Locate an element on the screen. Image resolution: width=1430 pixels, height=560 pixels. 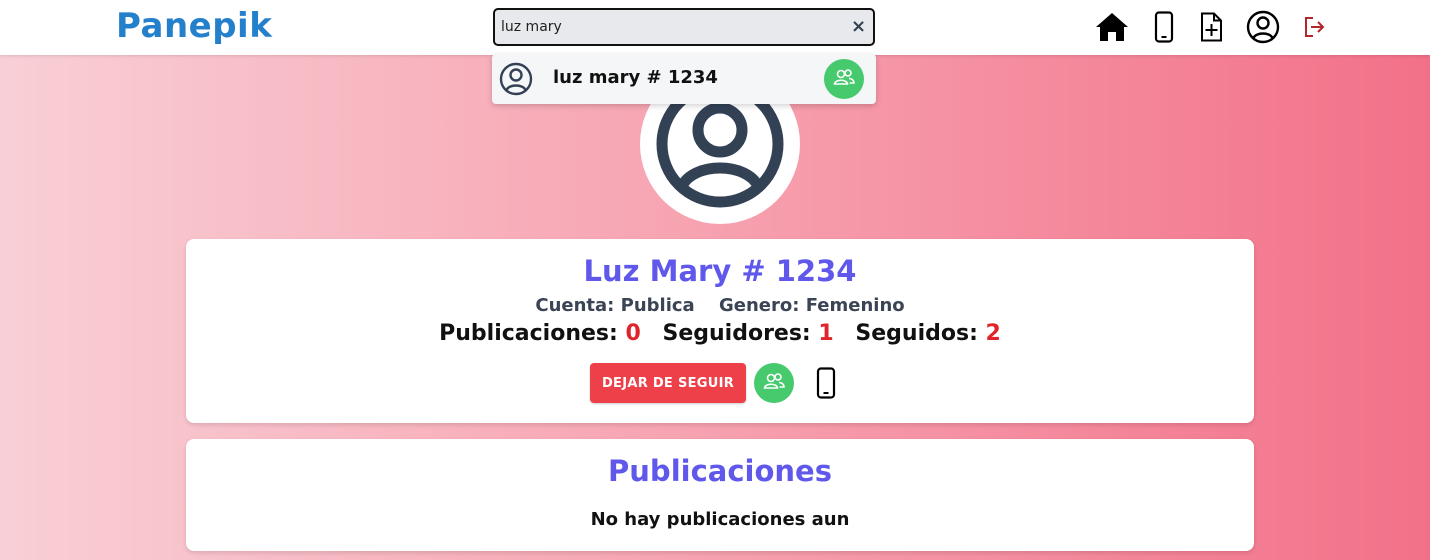
stat-value: 0 is located at coordinates (633, 333).